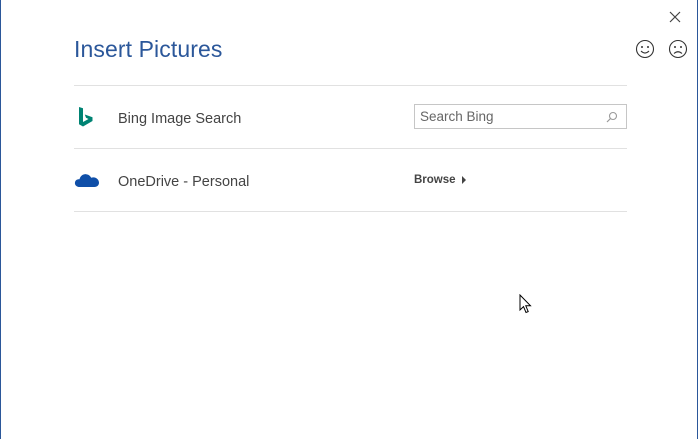 Image resolution: width=698 pixels, height=439 pixels. I want to click on smile-icon, so click(645, 49).